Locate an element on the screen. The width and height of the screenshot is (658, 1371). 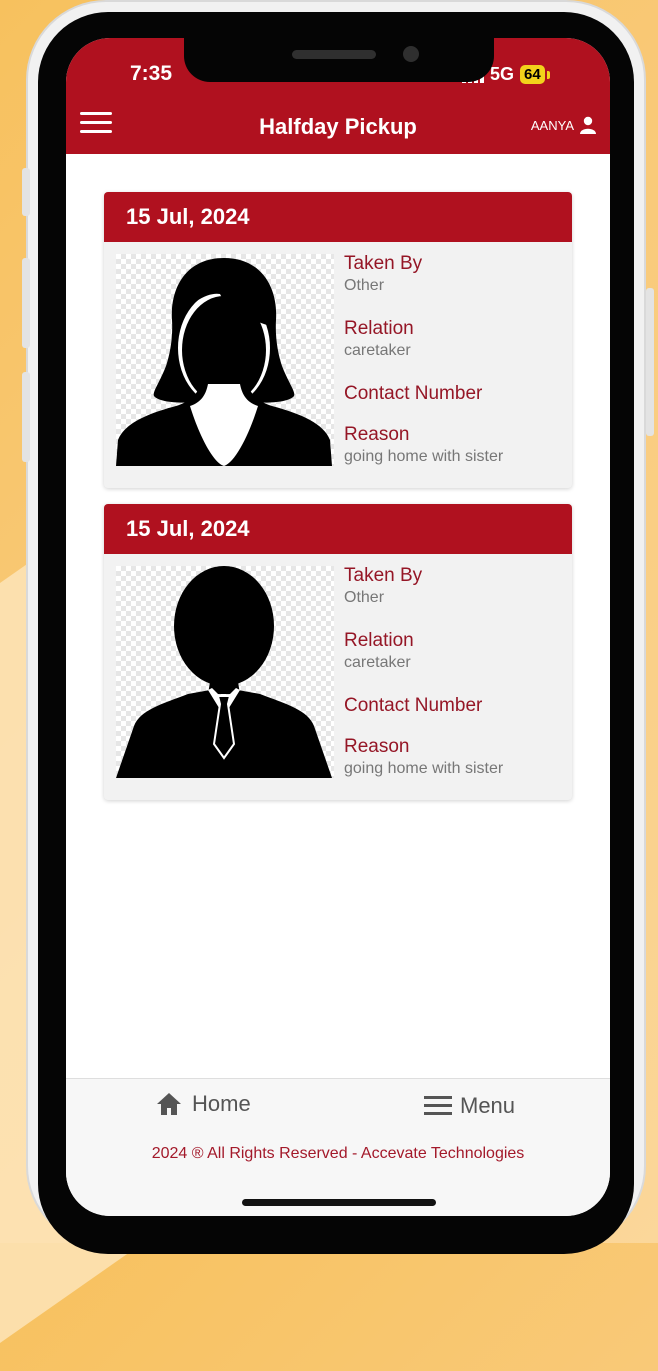
page-title: Halfday Pickup is located at coordinates (338, 126).